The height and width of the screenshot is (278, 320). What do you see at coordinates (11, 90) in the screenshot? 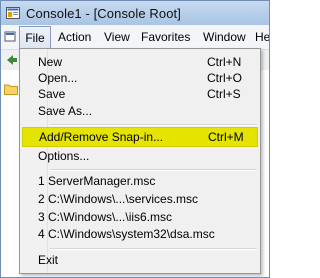
I see `folder-icon` at bounding box center [11, 90].